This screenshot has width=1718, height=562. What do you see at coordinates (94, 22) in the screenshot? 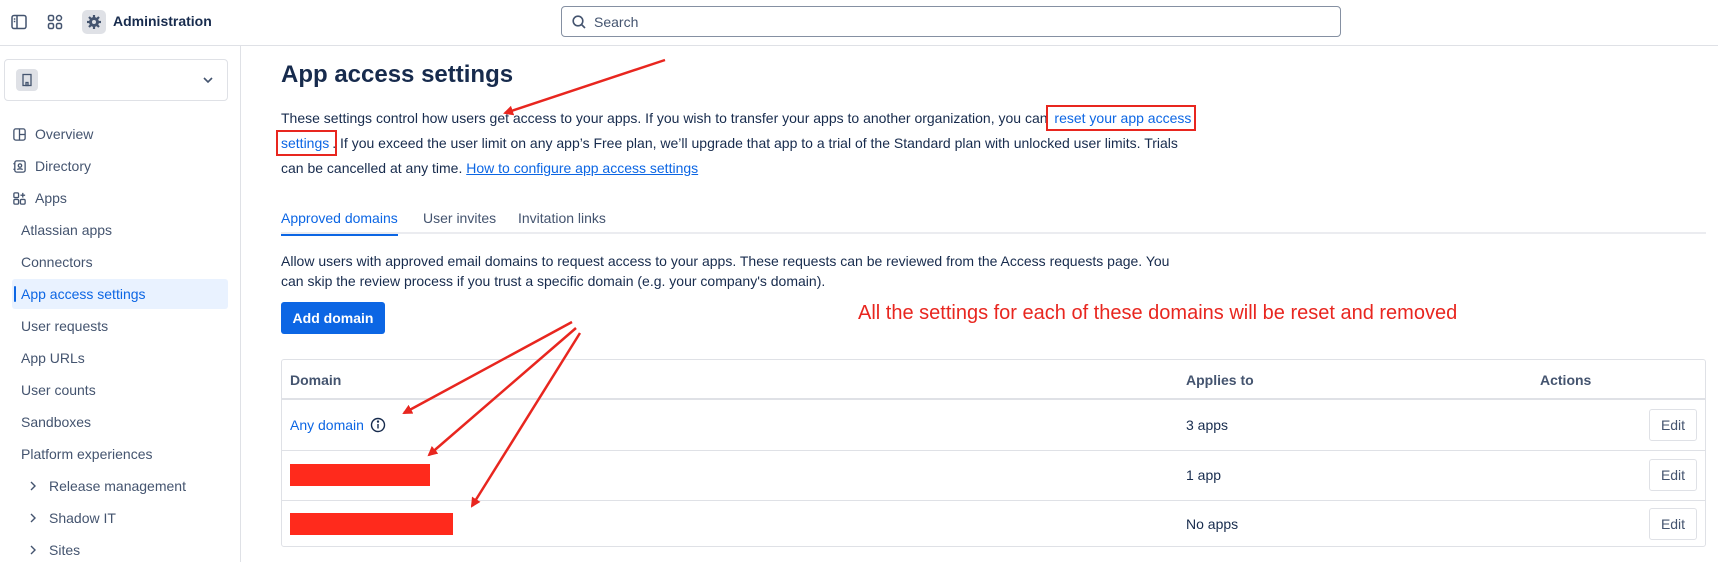
I see `administration-gear-icon` at bounding box center [94, 22].